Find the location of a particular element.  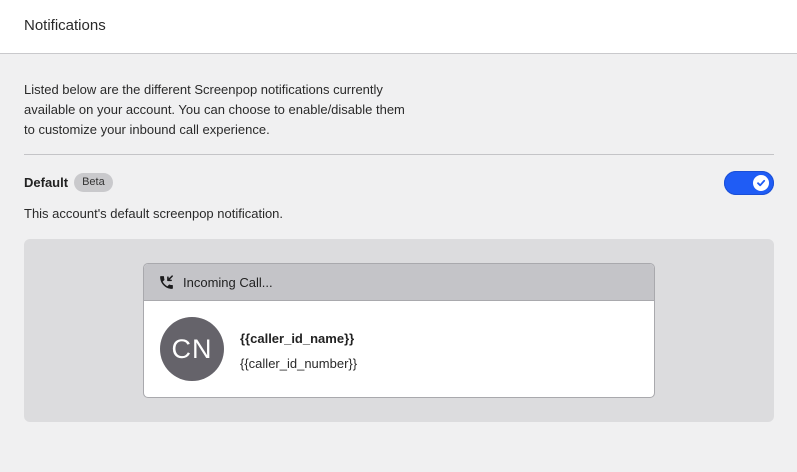

caller-number: {{caller_id_number}} is located at coordinates (299, 363).